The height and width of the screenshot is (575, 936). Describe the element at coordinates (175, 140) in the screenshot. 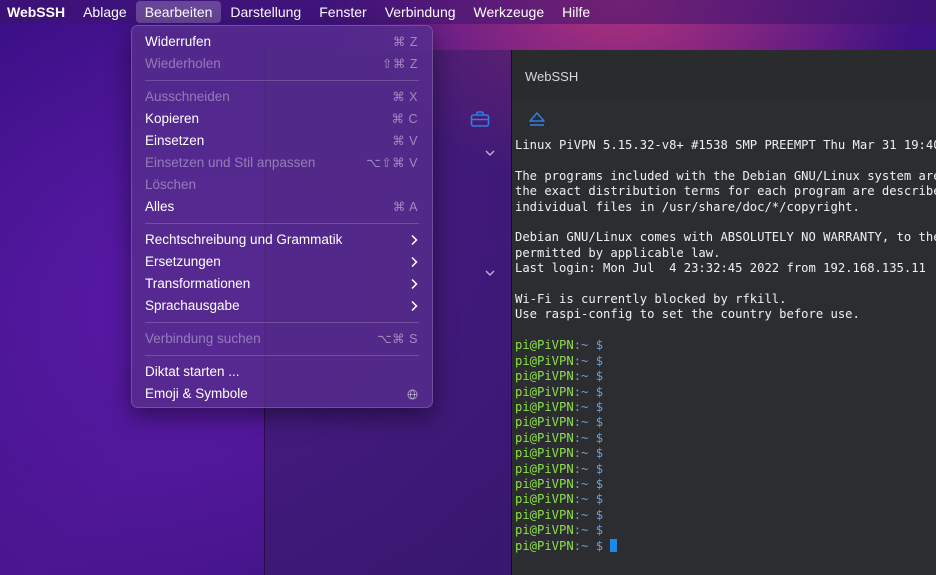

I see `menu-item-label: Einsetzen` at that location.